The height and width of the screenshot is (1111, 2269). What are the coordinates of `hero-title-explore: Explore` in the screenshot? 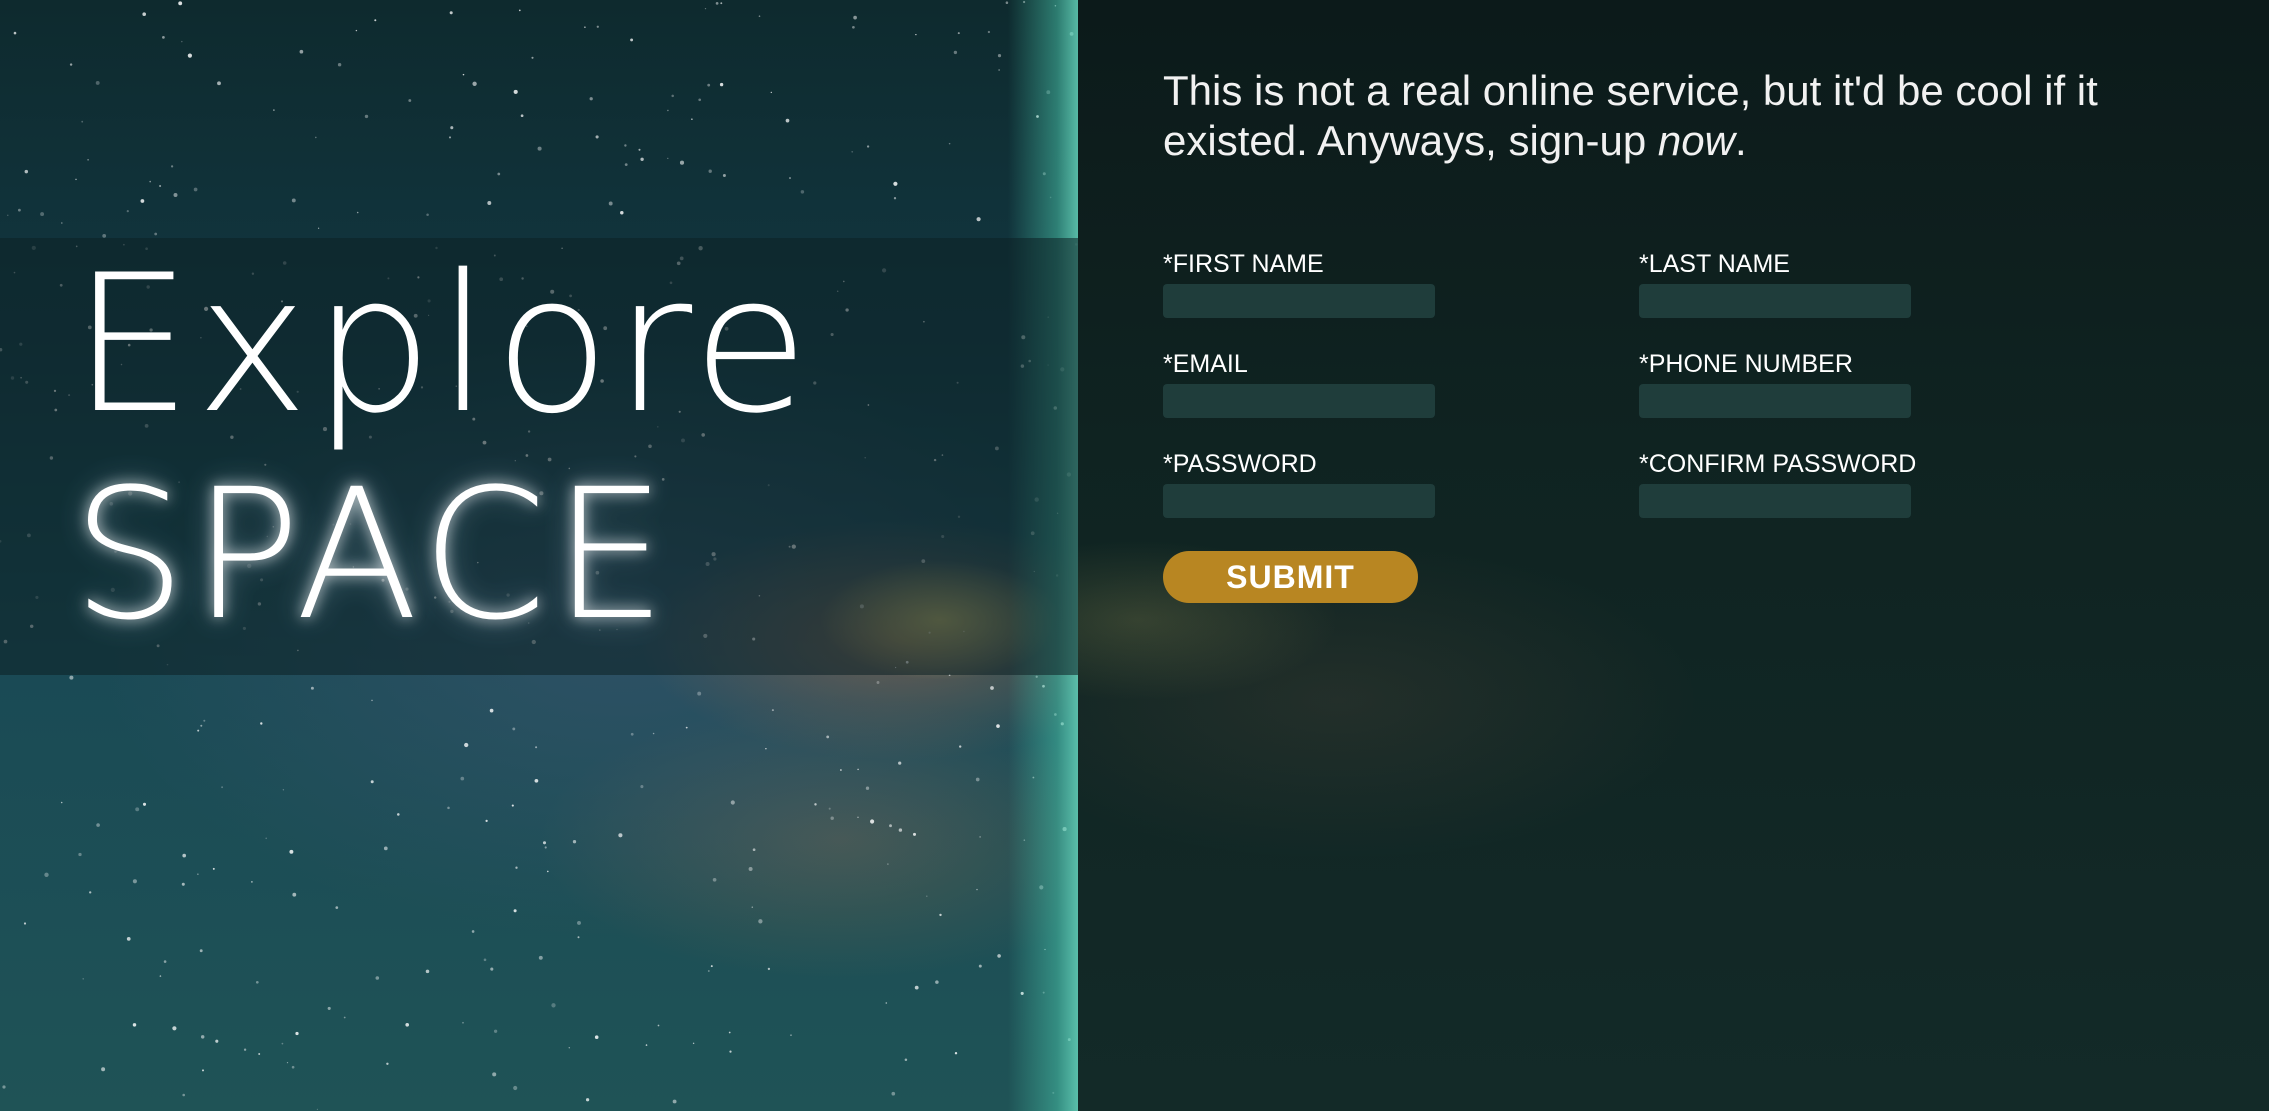 It's located at (442, 344).